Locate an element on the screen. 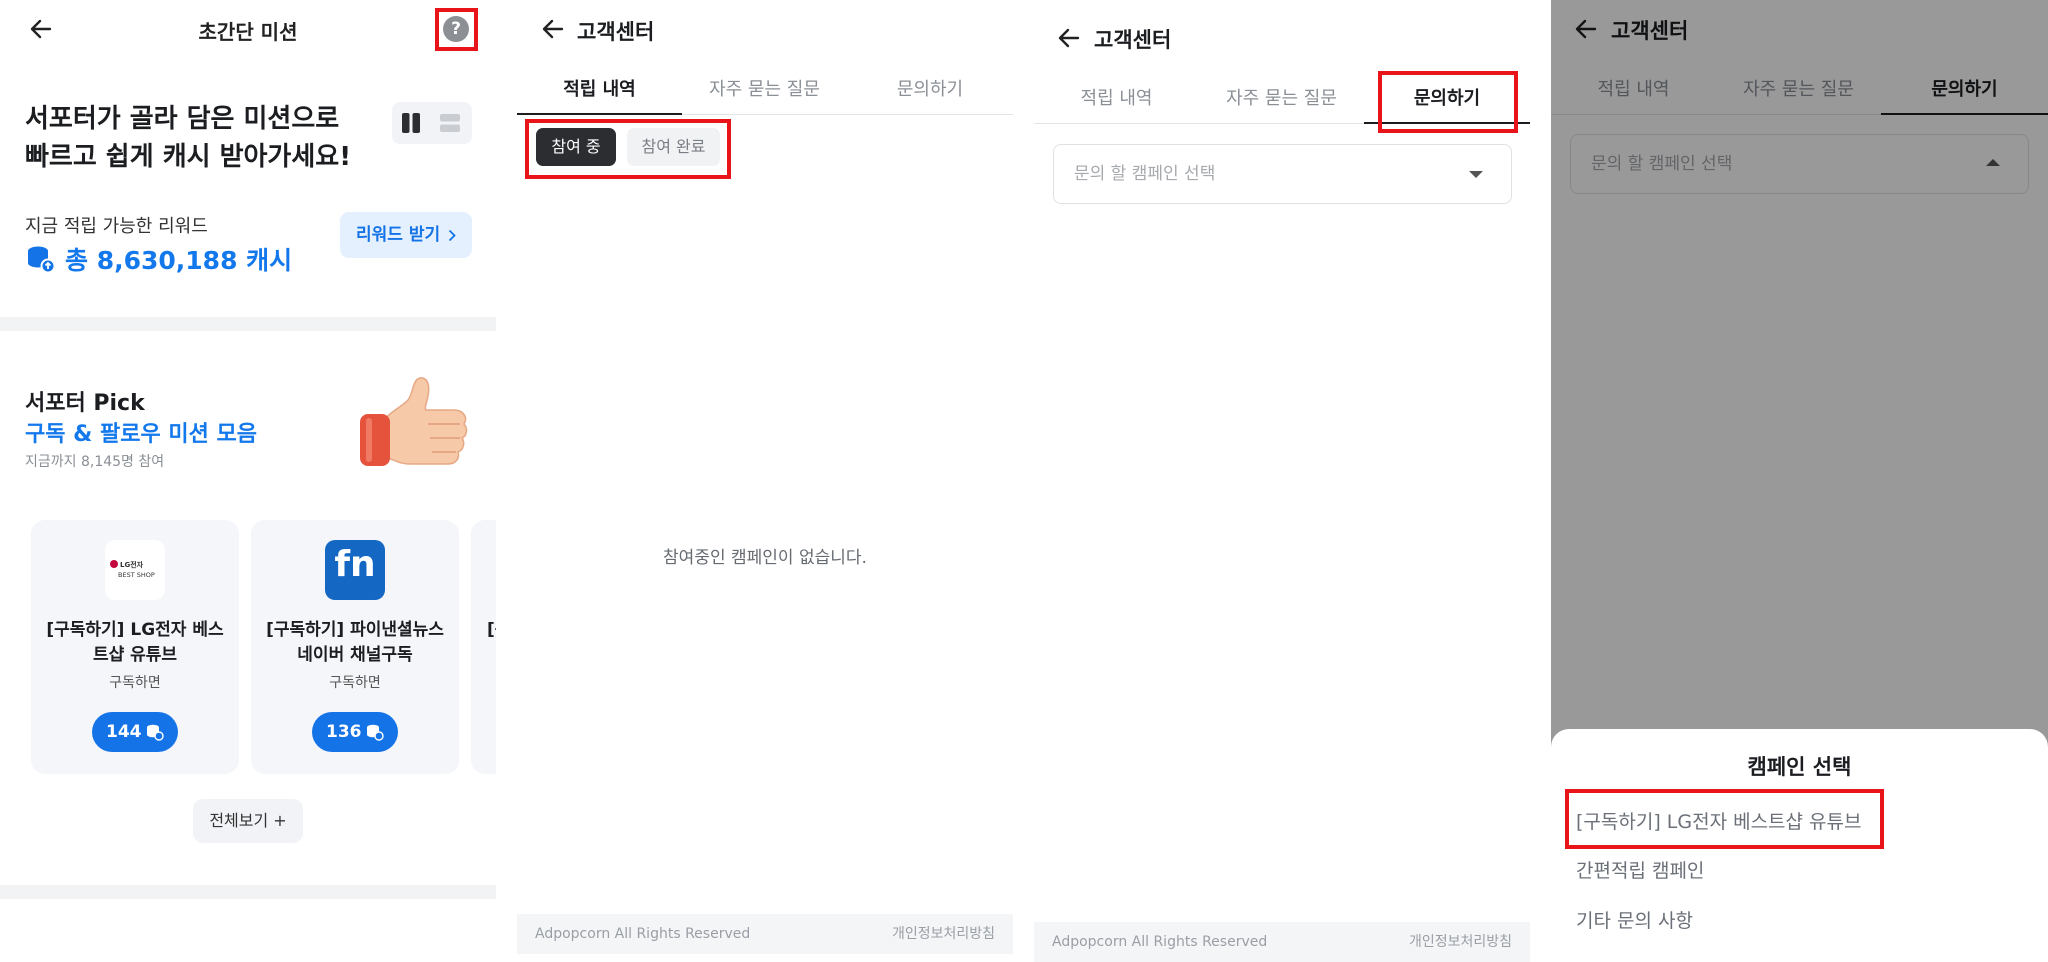 The image size is (2048, 962). svg-text: BEST SHOP is located at coordinates (136, 575).